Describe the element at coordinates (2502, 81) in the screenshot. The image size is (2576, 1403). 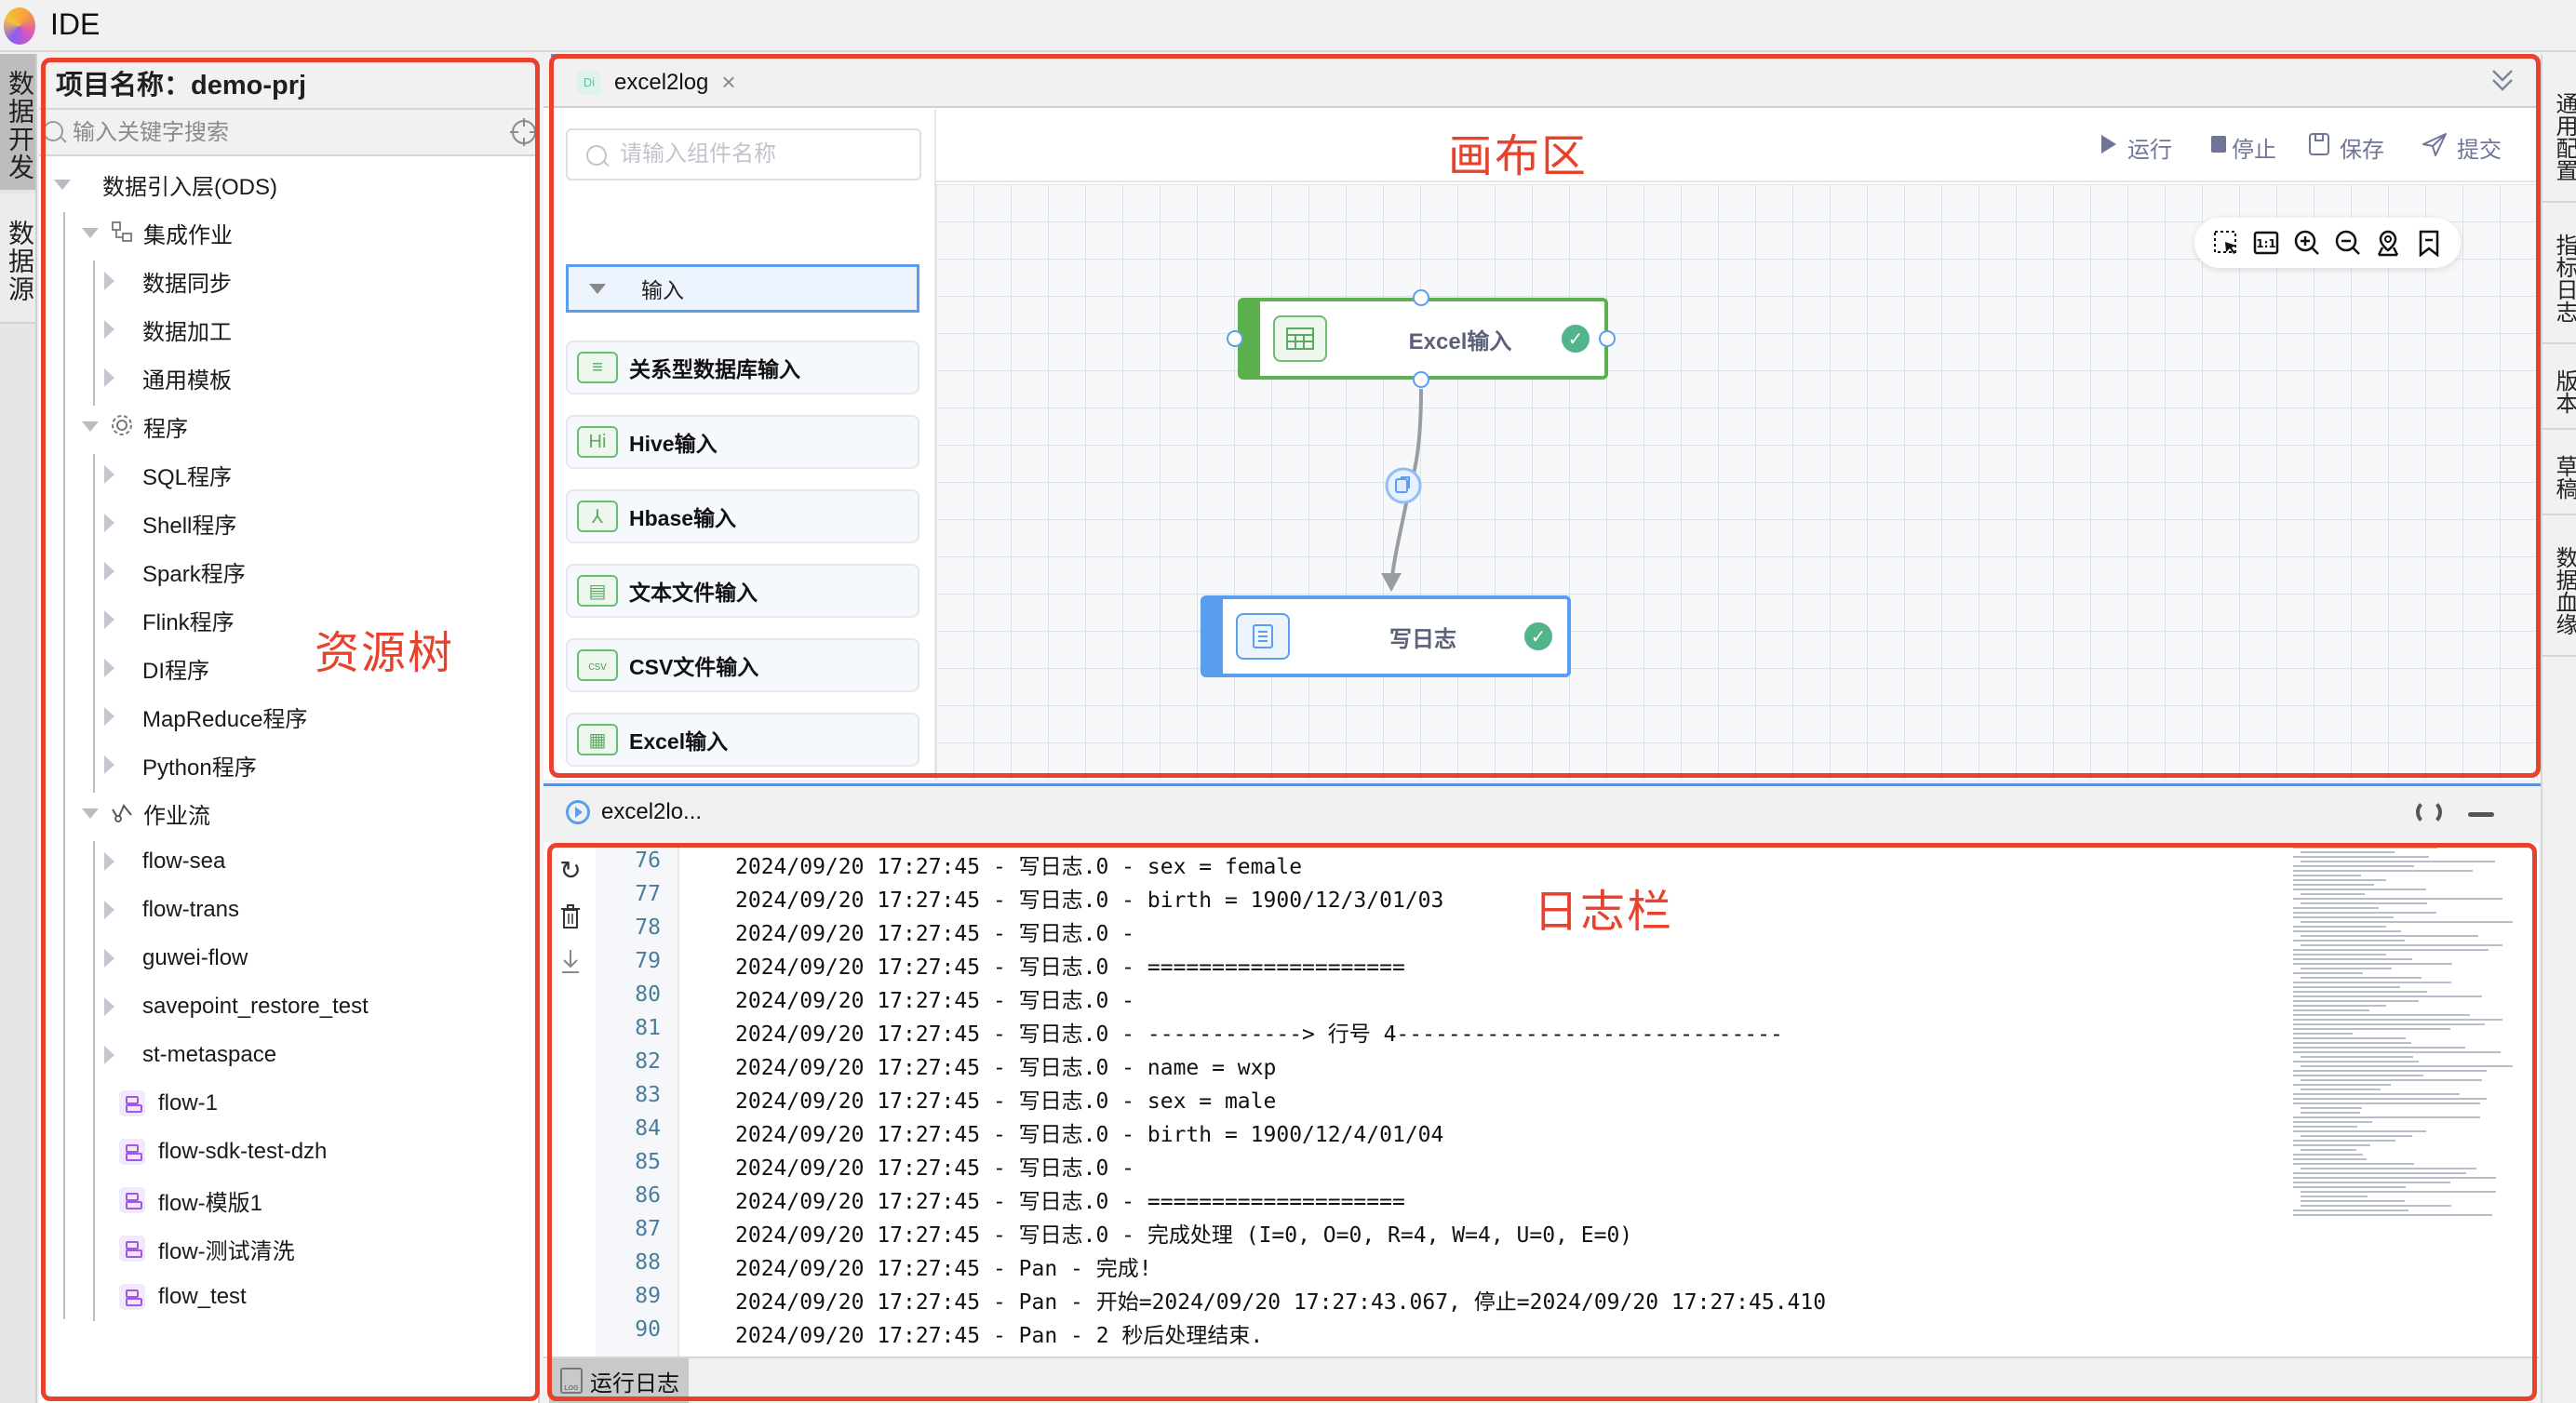
I see `chevron-double-down-icon` at that location.